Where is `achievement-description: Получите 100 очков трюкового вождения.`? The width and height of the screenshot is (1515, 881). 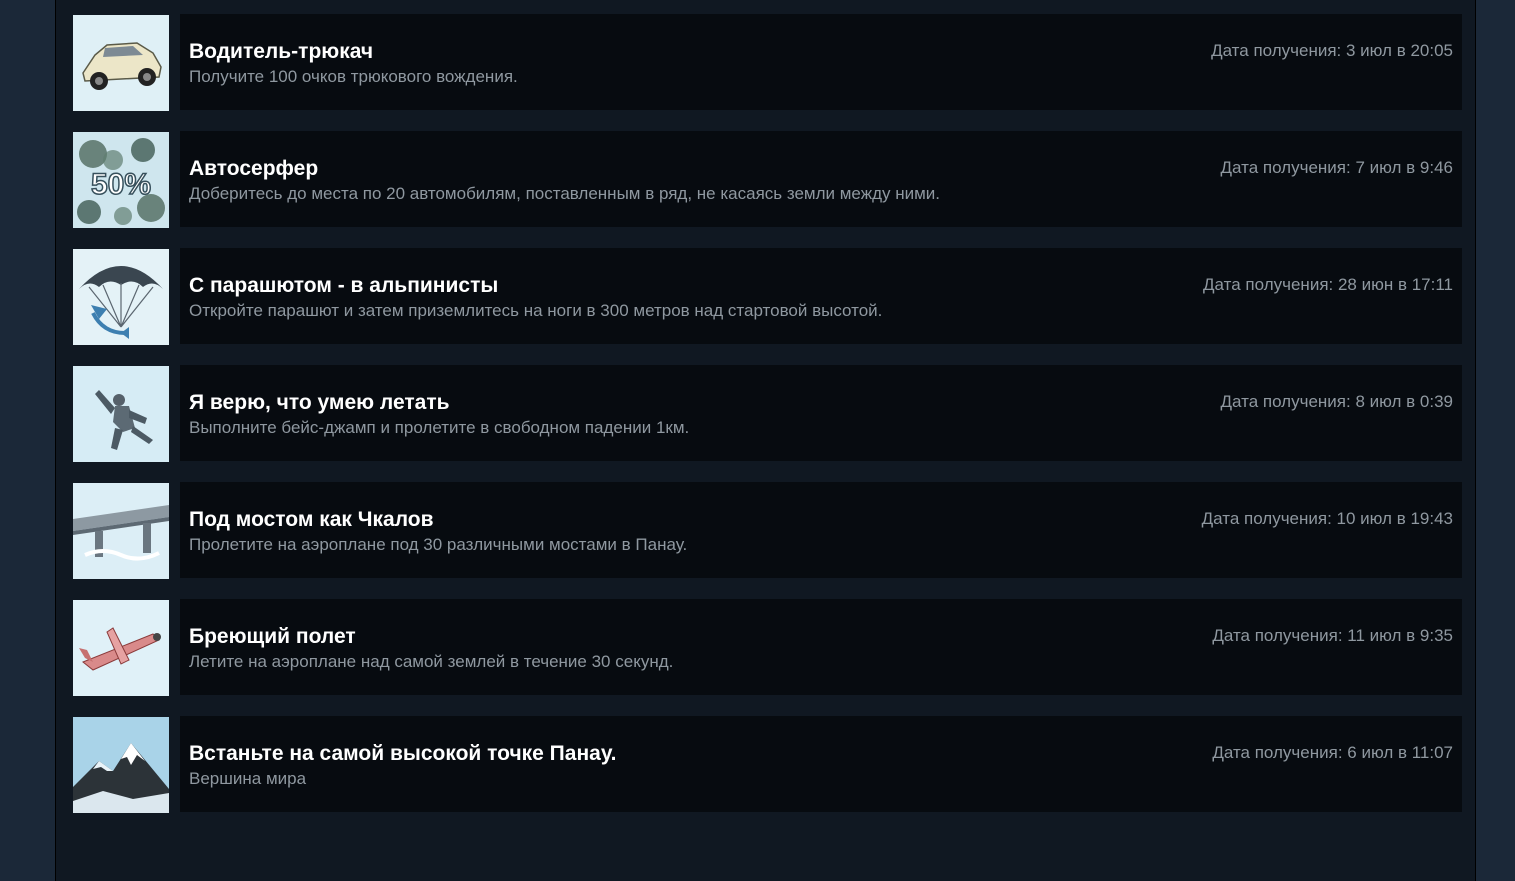
achievement-description: Получите 100 очков трюкового вождения. is located at coordinates (353, 76).